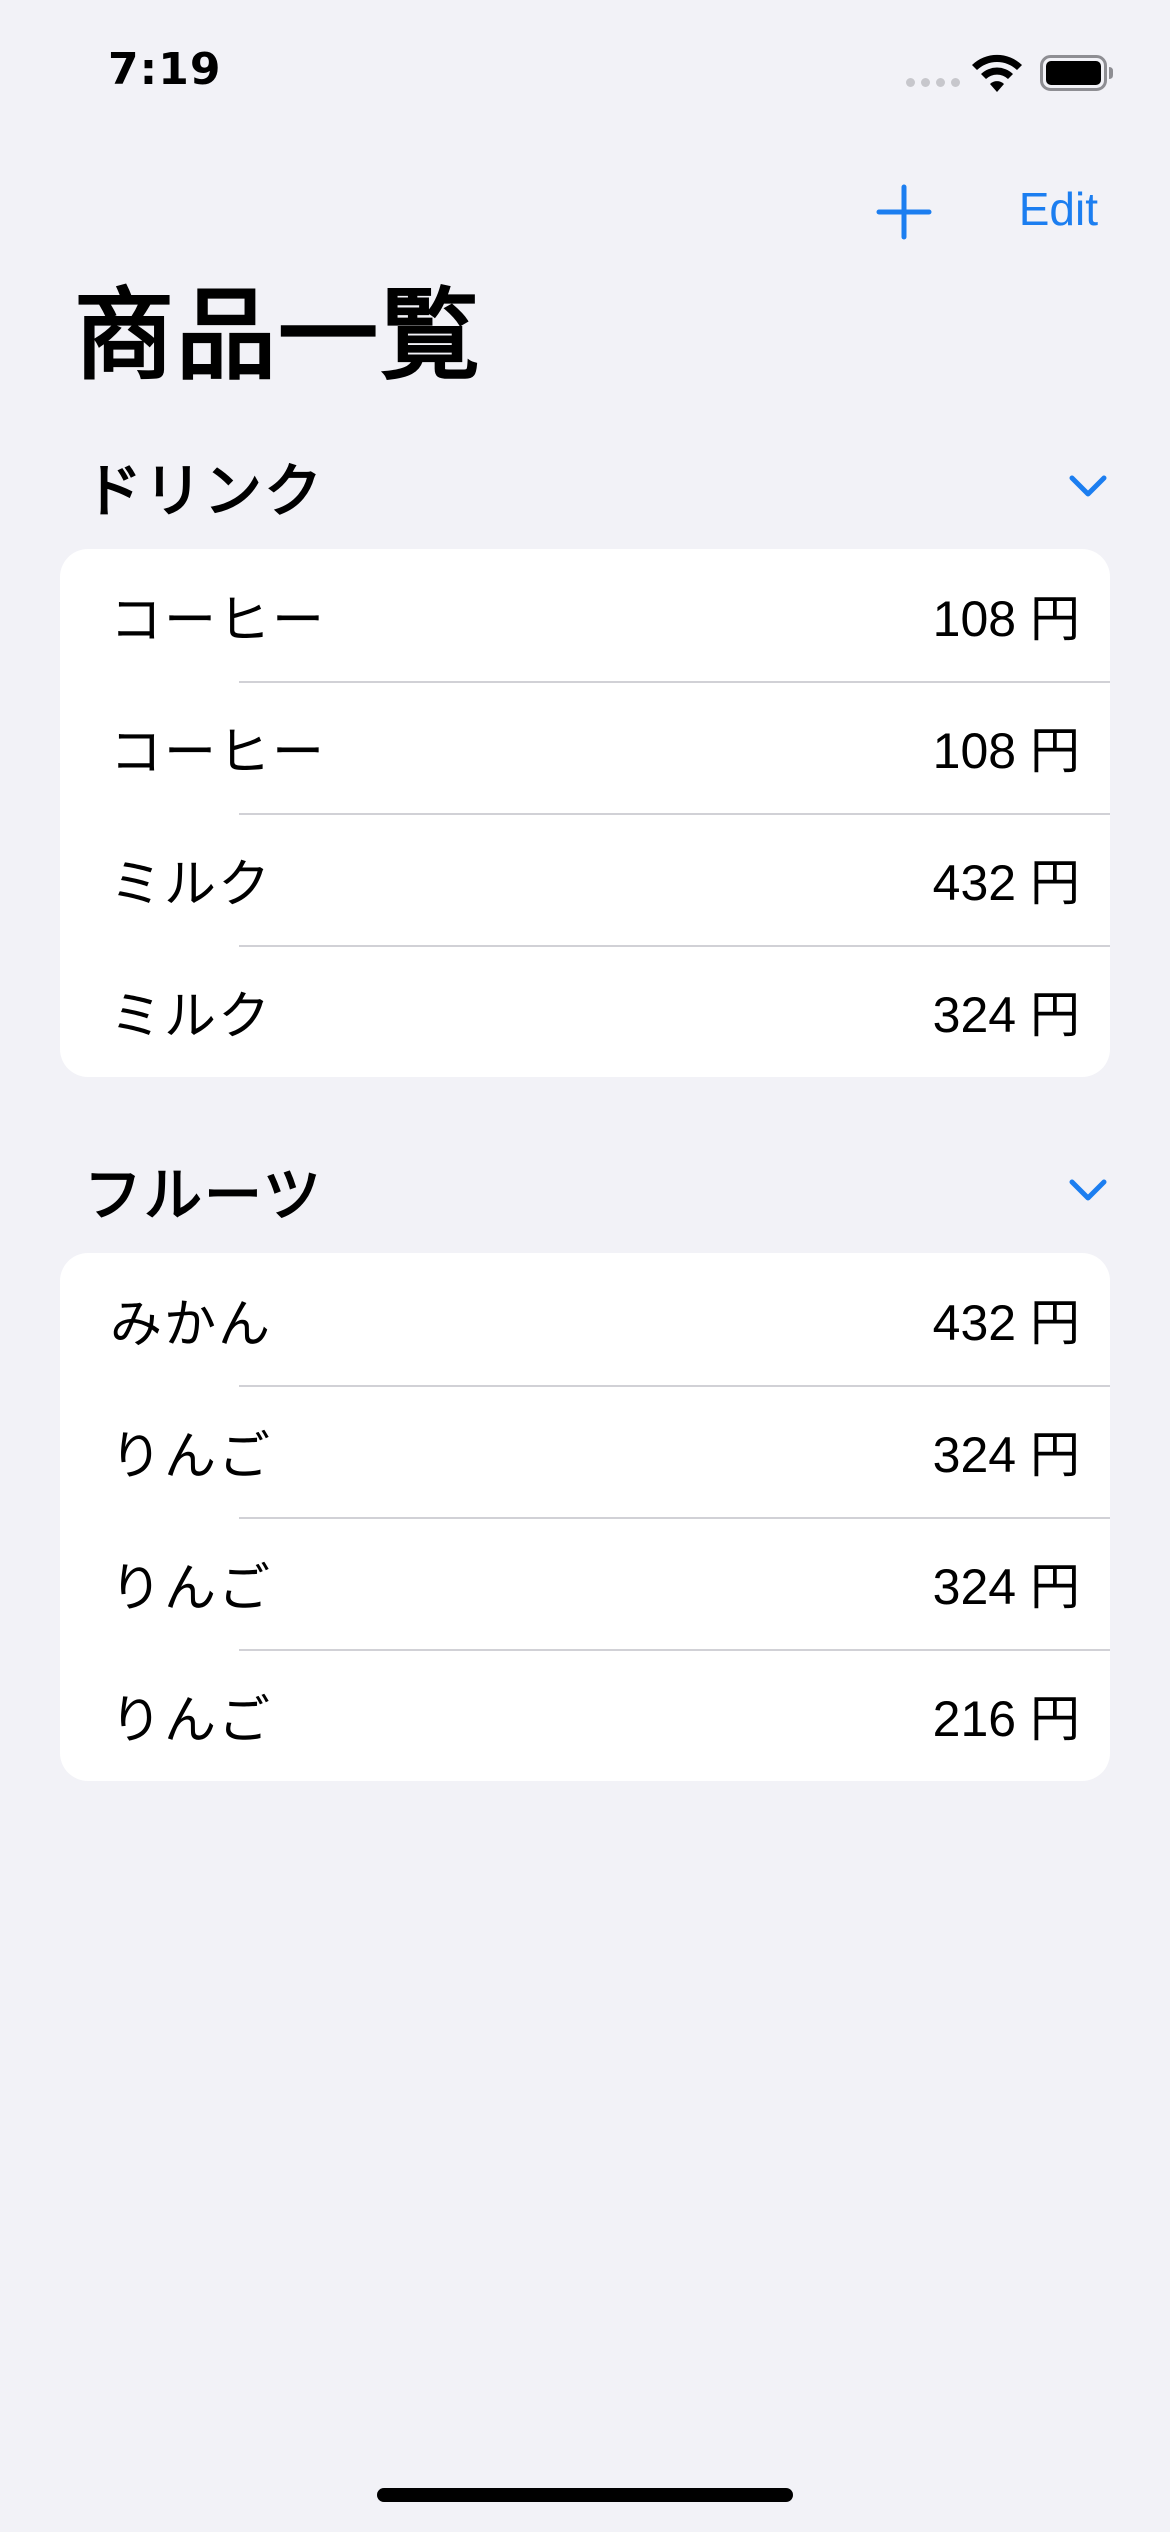 The image size is (1170, 2532). I want to click on navigation-bar: Edit, so click(585, 210).